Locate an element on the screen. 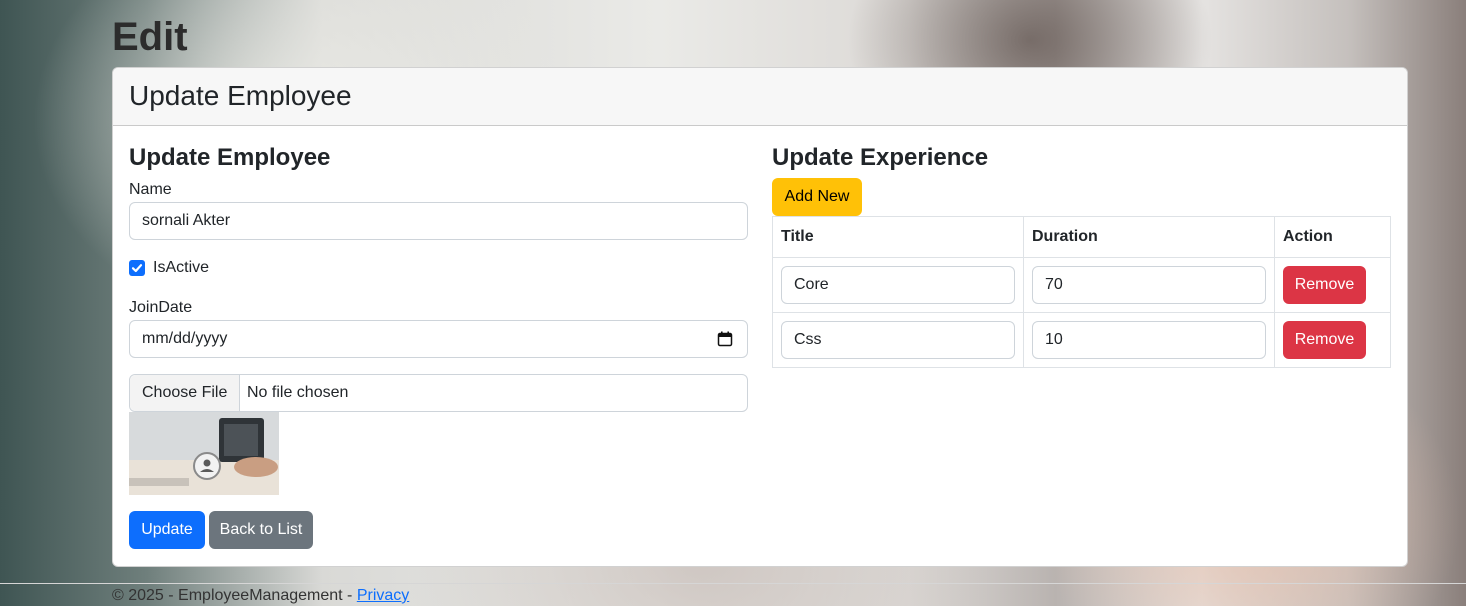 This screenshot has height=606, width=1466. check-icon is located at coordinates (137, 268).